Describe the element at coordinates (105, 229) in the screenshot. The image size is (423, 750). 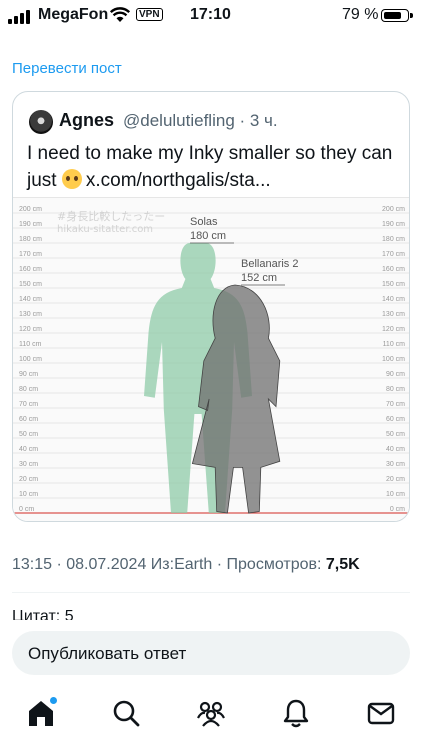
I see `watermark: hikaku-sitatter.com` at that location.